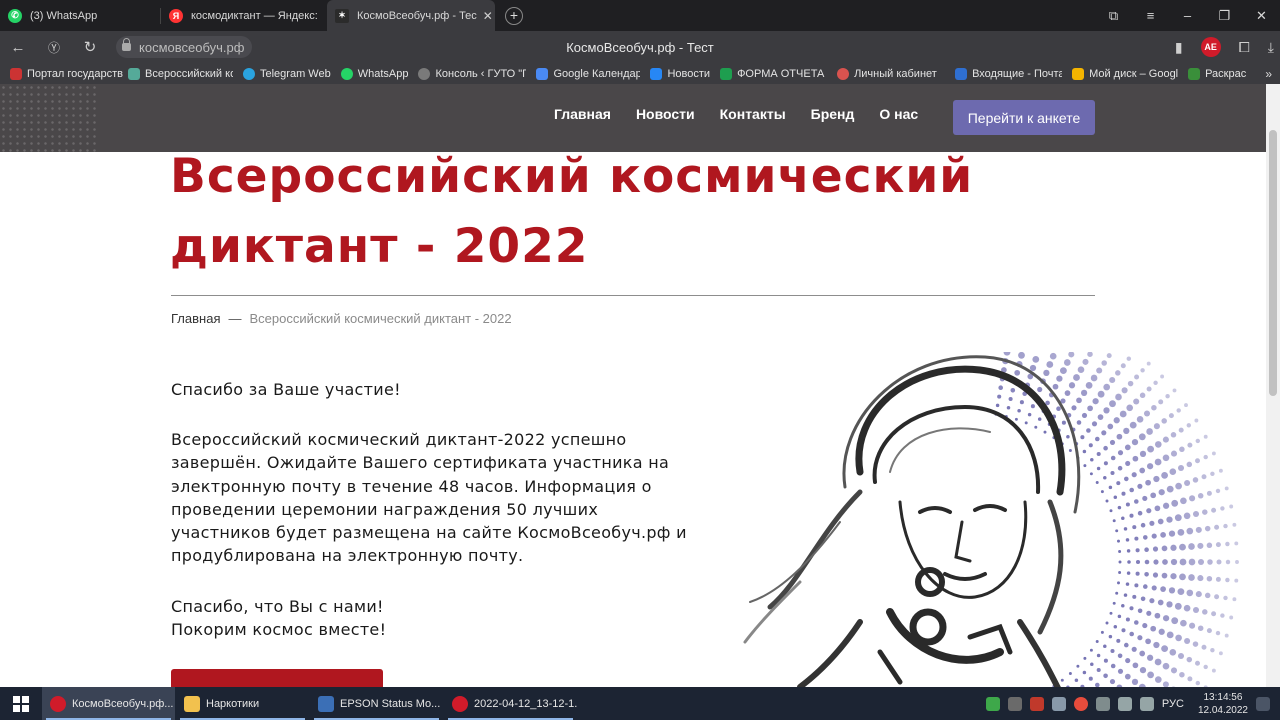 The height and width of the screenshot is (720, 1280). I want to click on download-icon: ⤓, so click(1271, 47).